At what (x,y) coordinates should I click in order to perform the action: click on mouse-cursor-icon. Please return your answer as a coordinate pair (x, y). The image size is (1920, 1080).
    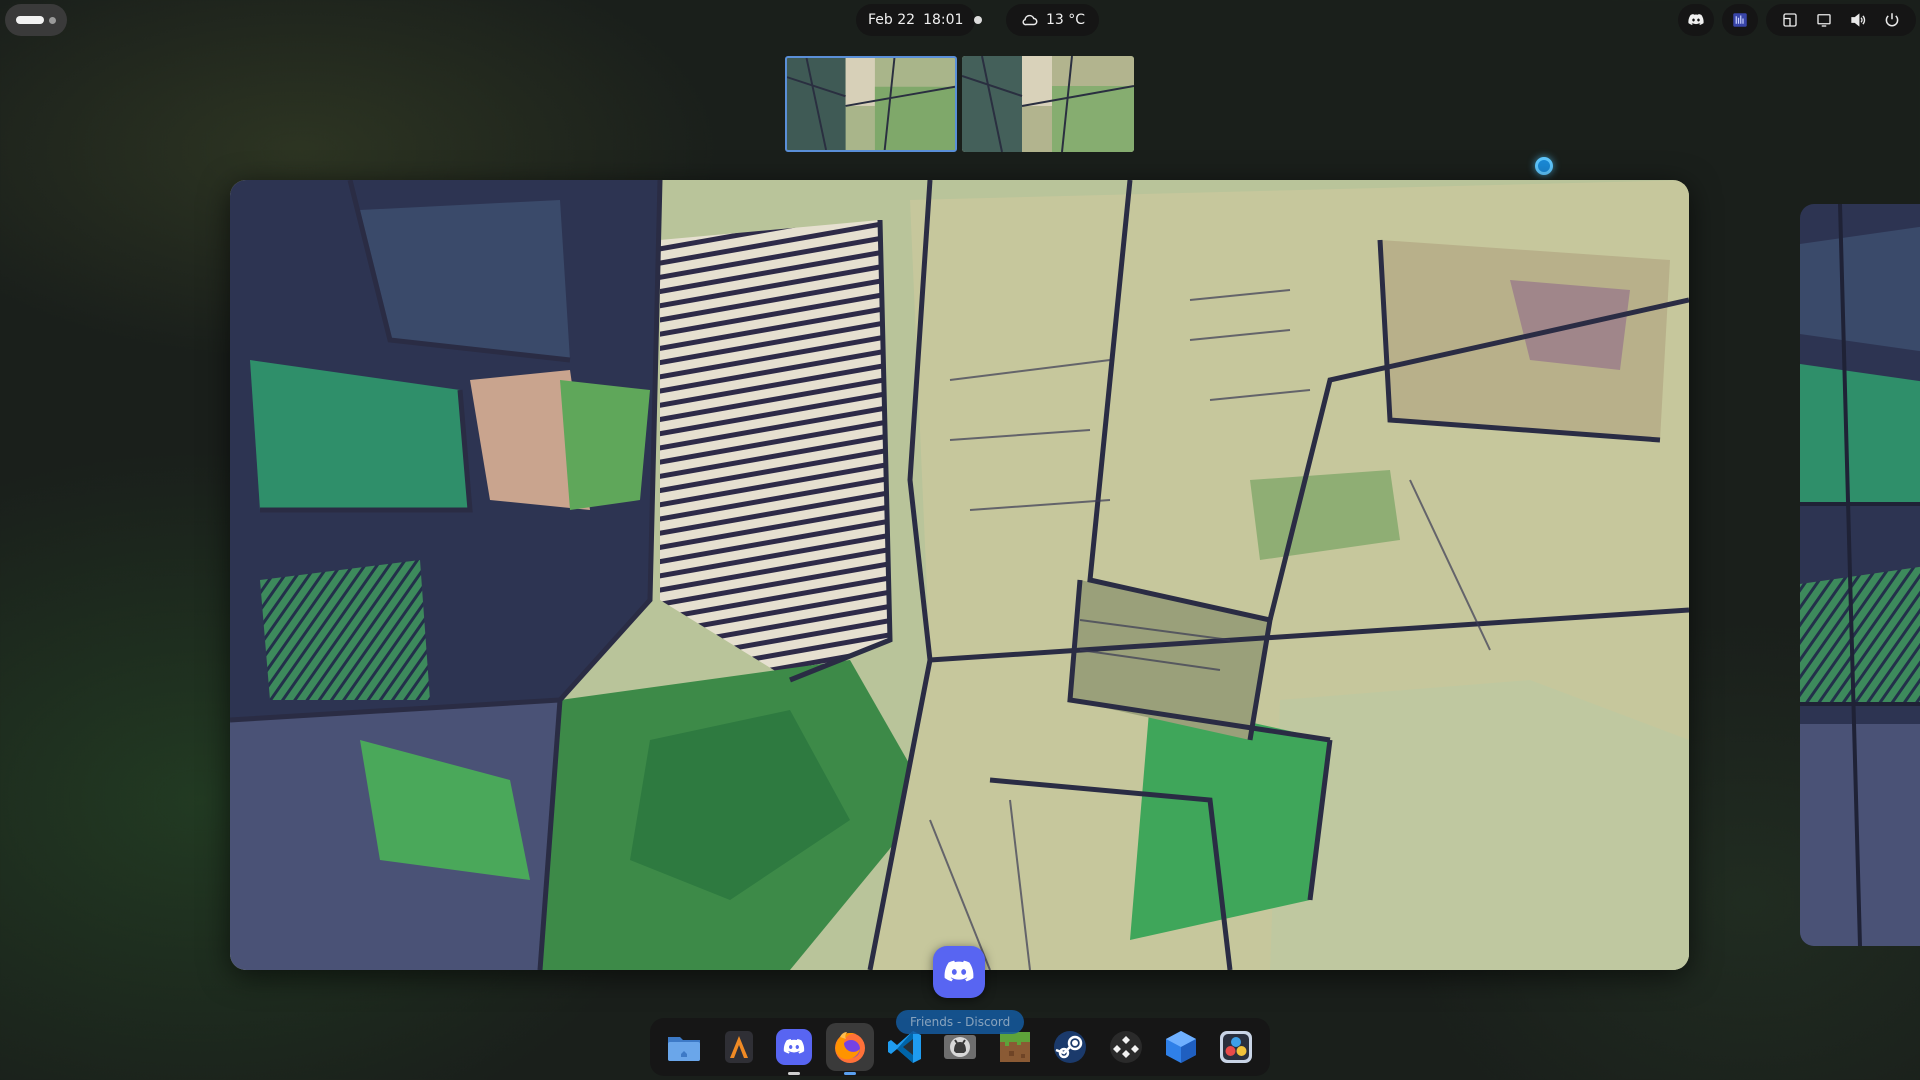
    Looking at the image, I should click on (1544, 166).